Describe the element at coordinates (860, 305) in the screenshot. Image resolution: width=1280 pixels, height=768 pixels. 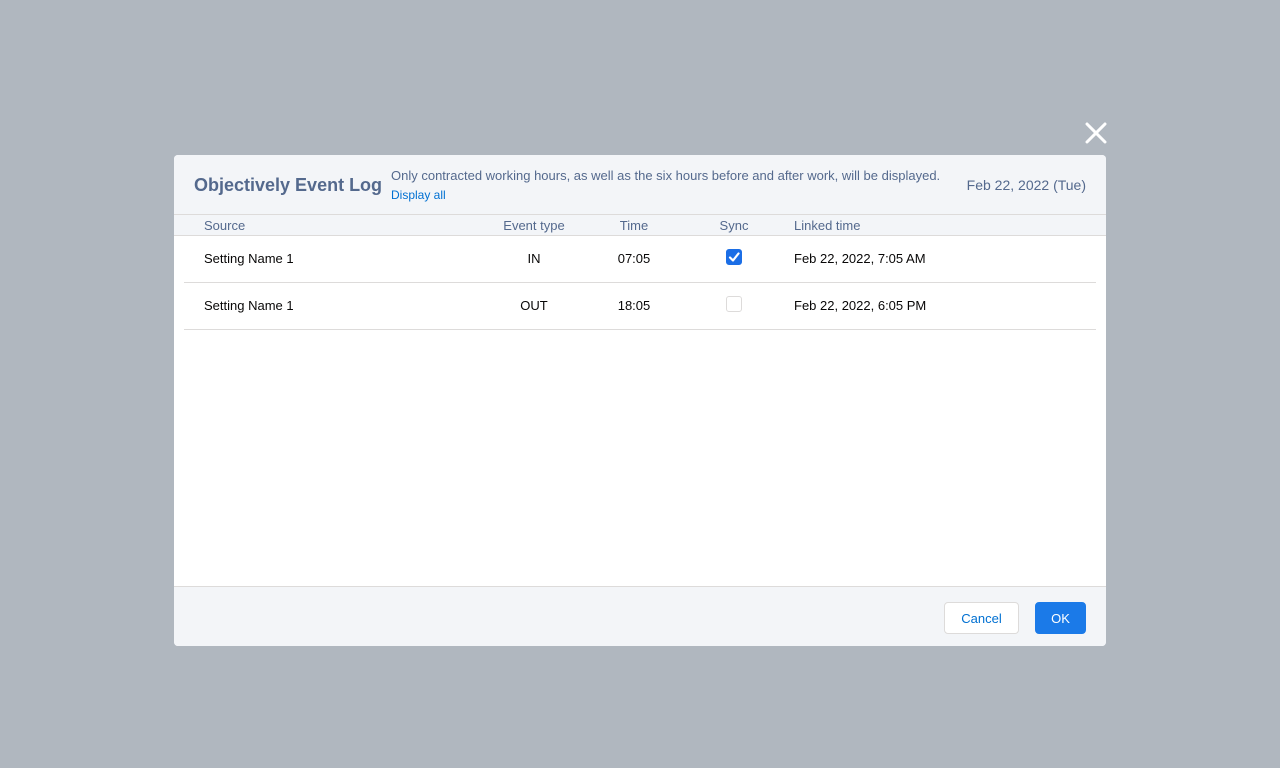
I see `linked-time-cell: Feb 22, 2022, 6:05 PM` at that location.